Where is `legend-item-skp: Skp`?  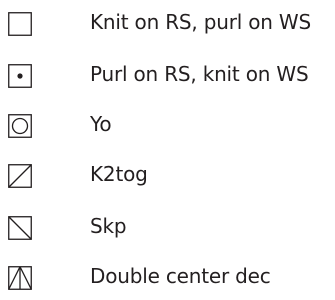
legend-item-skp: Skp is located at coordinates (167, 228).